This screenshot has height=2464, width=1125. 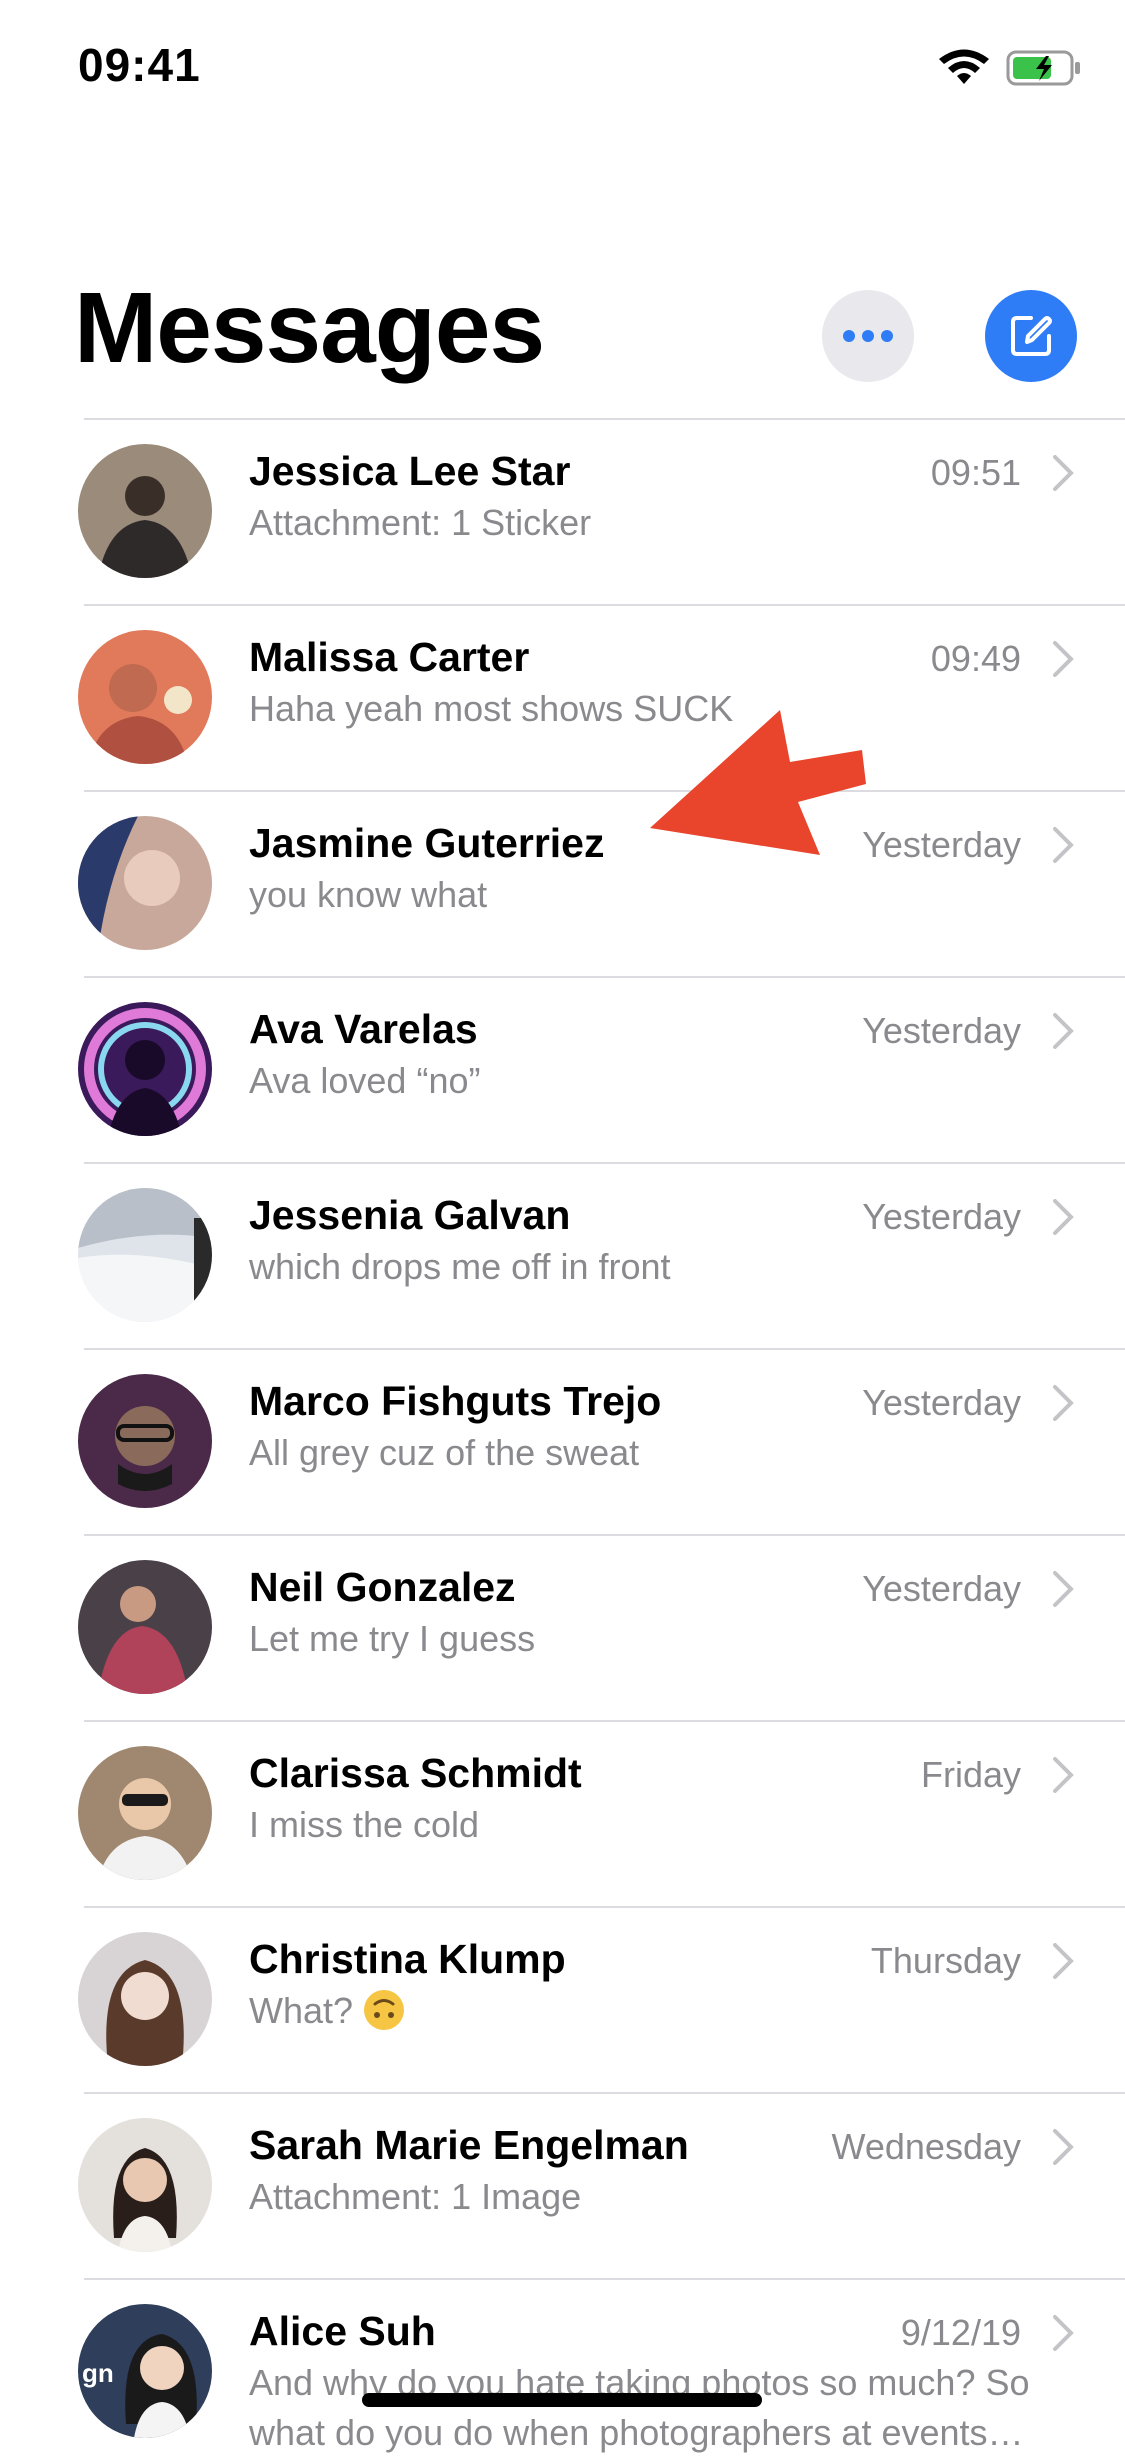 What do you see at coordinates (420, 522) in the screenshot?
I see `message-preview: Attachment: 1 Sticker` at bounding box center [420, 522].